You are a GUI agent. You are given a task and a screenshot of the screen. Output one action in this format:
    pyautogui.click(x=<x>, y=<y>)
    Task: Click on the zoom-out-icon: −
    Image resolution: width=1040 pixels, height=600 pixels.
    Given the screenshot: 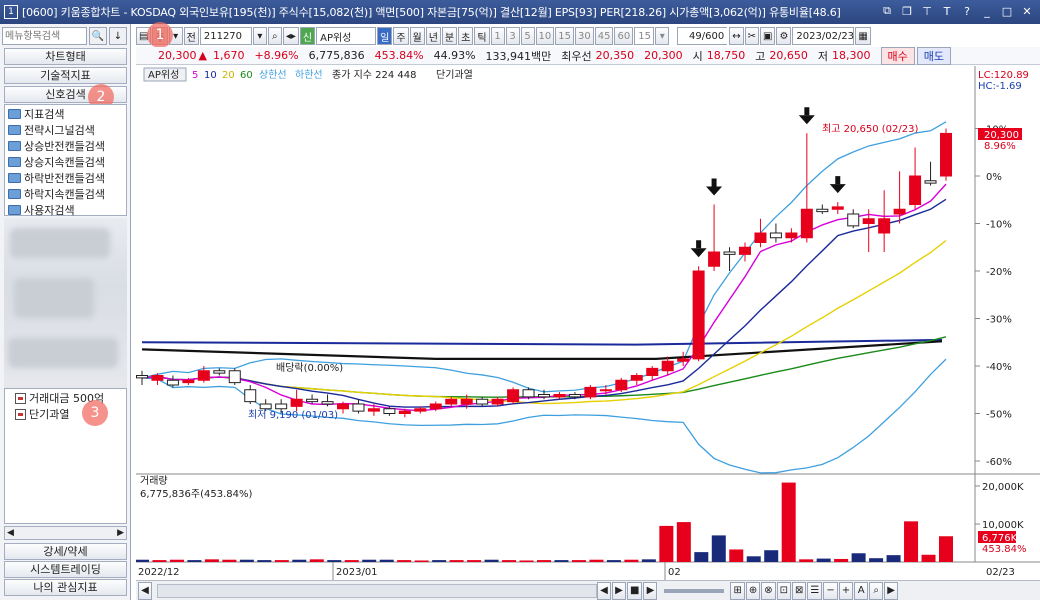 What is the action you would take?
    pyautogui.click(x=830, y=590)
    